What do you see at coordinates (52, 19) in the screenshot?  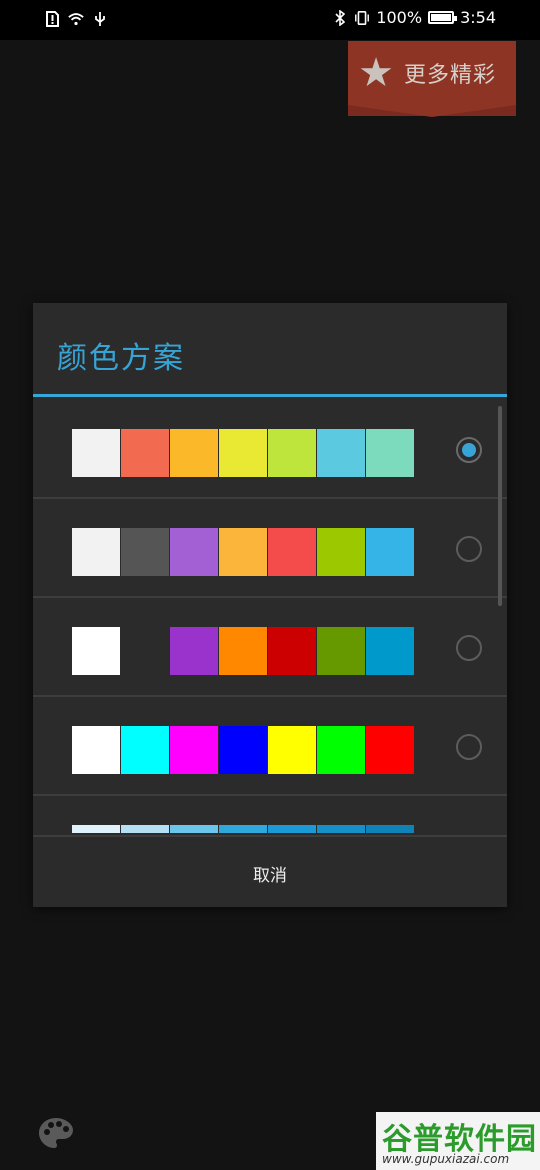 I see `alert-icon` at bounding box center [52, 19].